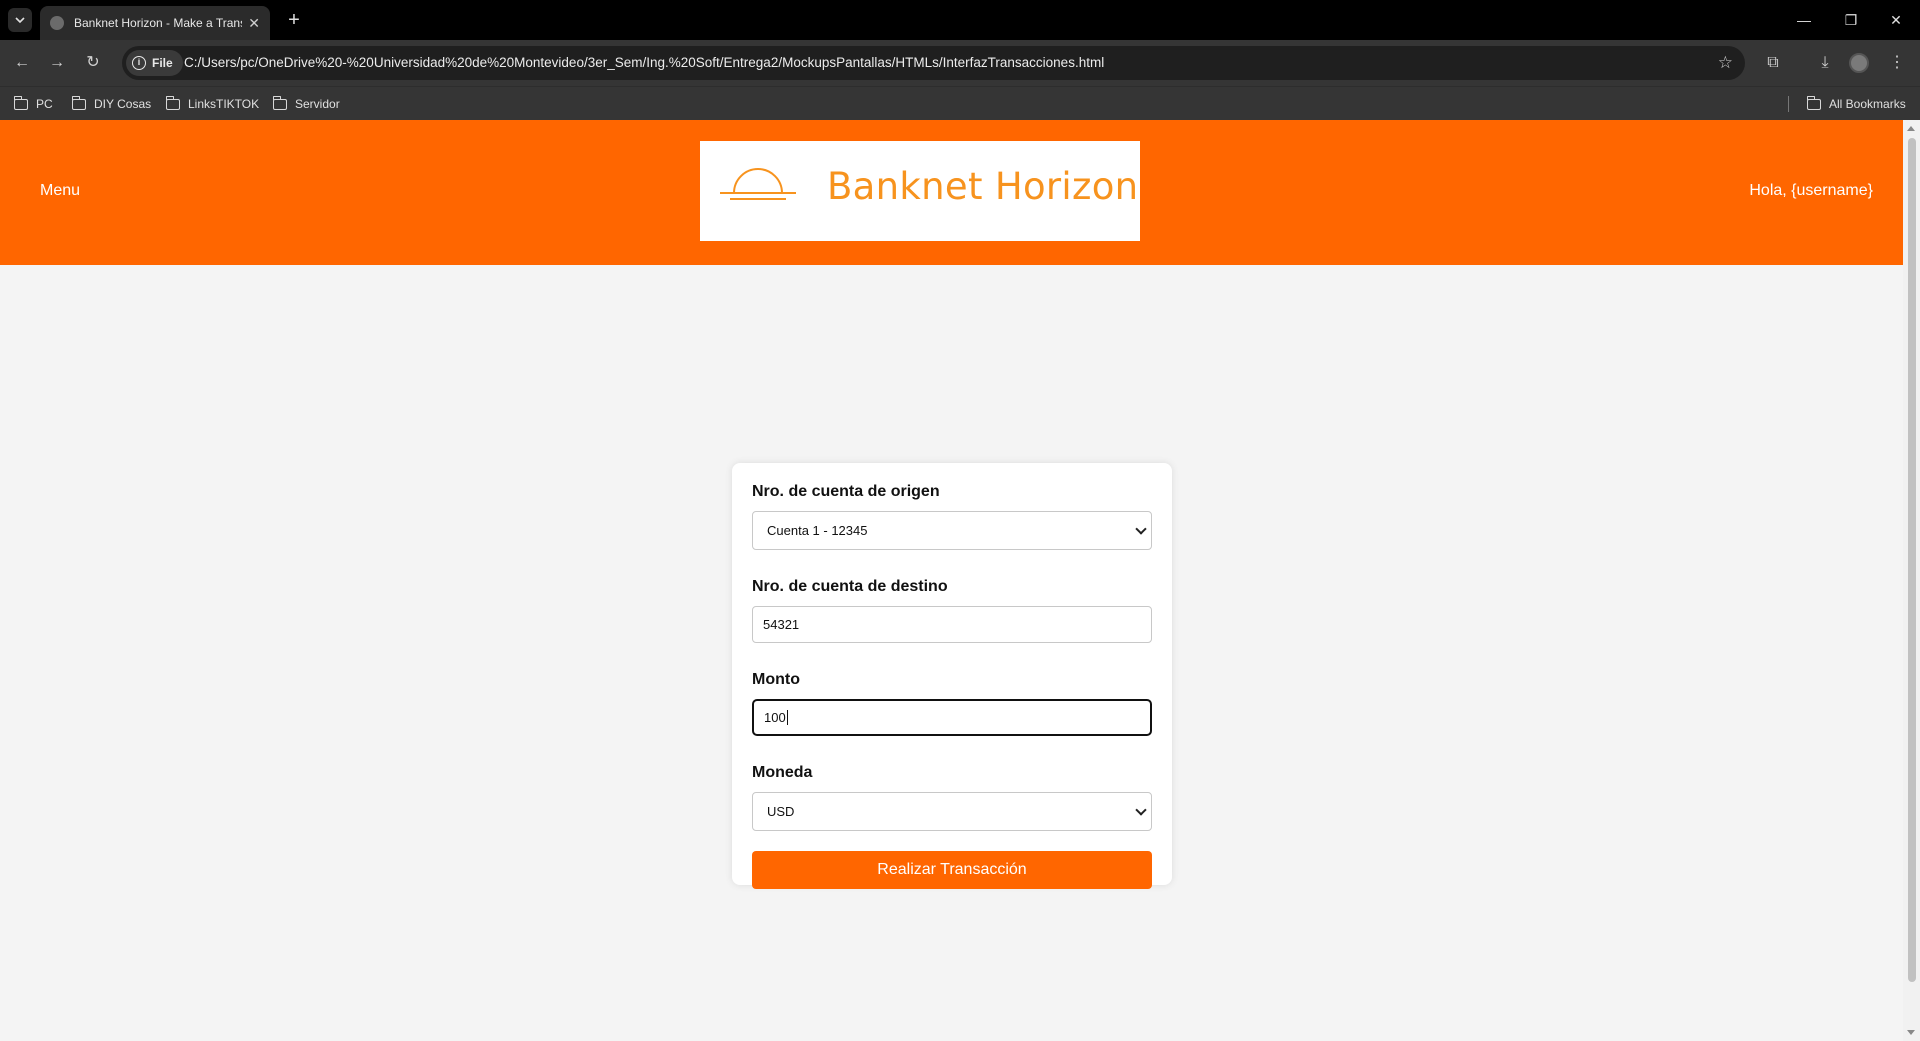  Describe the element at coordinates (93, 63) in the screenshot. I see `reload-icon: ↻` at that location.